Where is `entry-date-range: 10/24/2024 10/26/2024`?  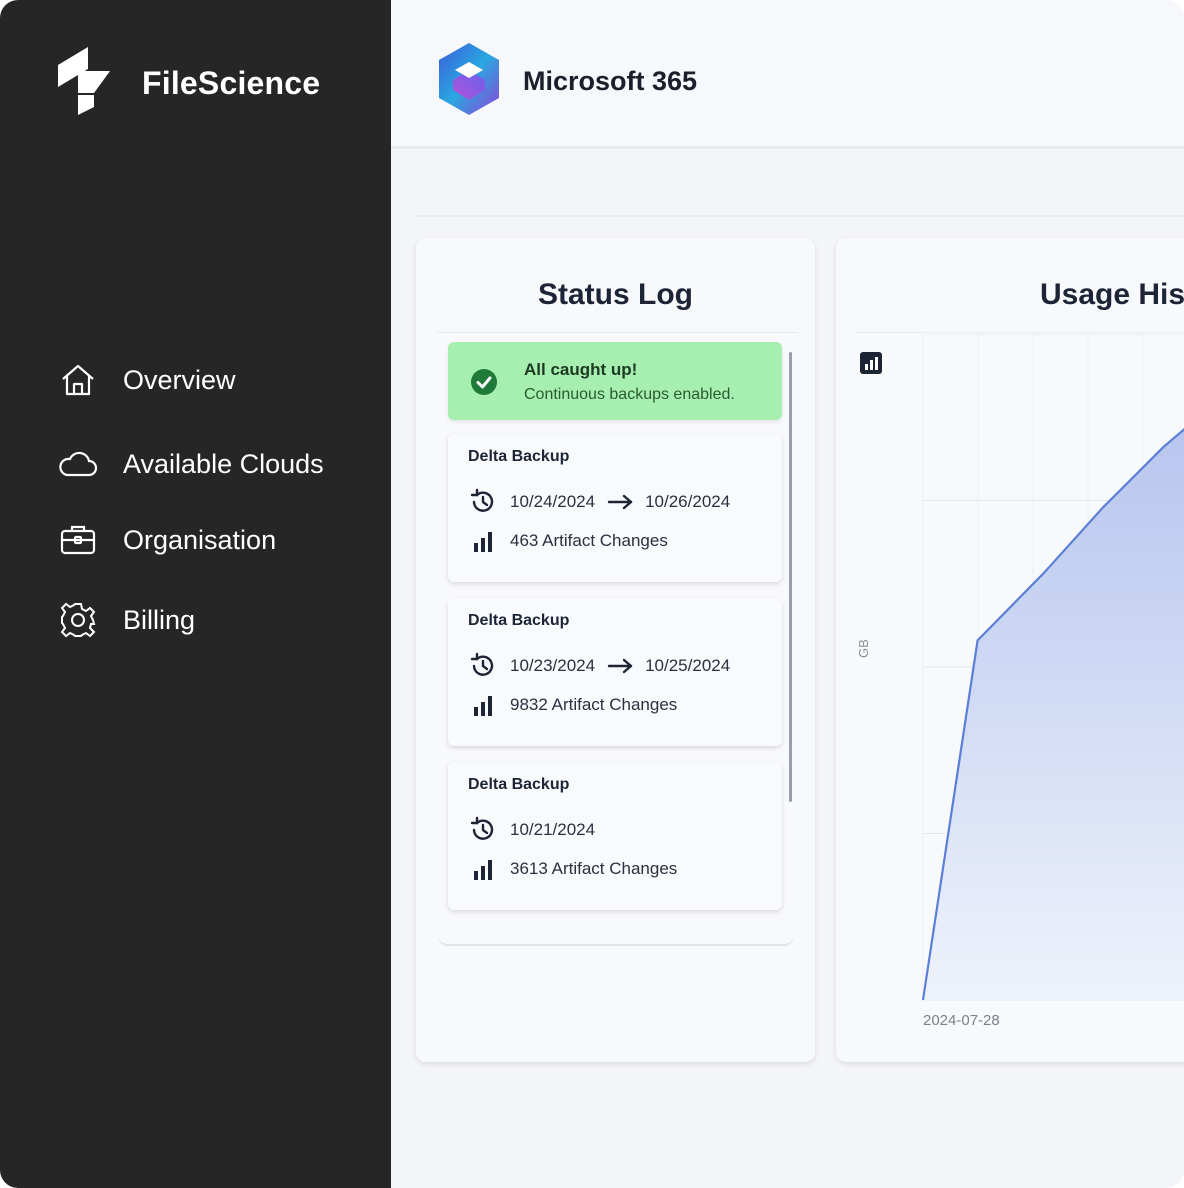 entry-date-range: 10/24/2024 10/26/2024 is located at coordinates (599, 502).